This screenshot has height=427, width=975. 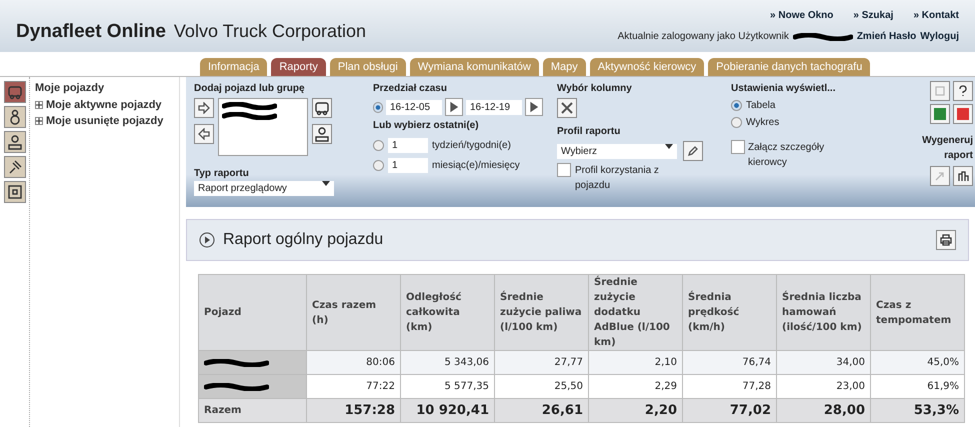 I want to click on radio-label: Tabela, so click(x=761, y=106).